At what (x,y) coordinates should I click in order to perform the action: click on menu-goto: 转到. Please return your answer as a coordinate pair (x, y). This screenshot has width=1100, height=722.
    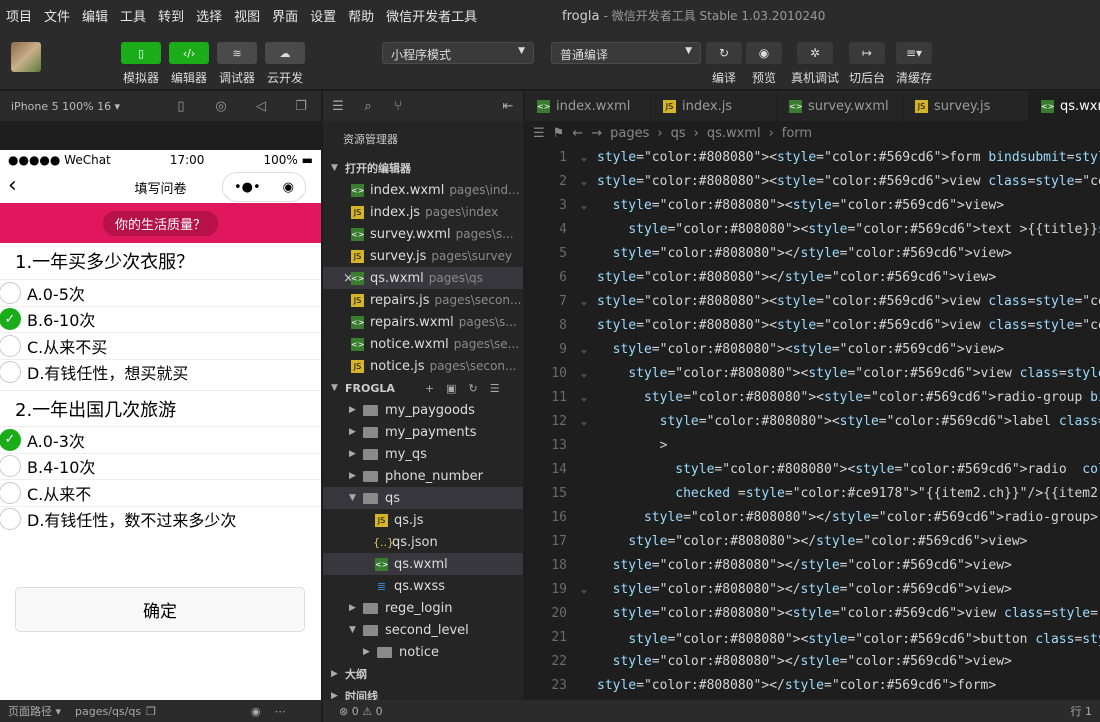
    Looking at the image, I should click on (171, 15).